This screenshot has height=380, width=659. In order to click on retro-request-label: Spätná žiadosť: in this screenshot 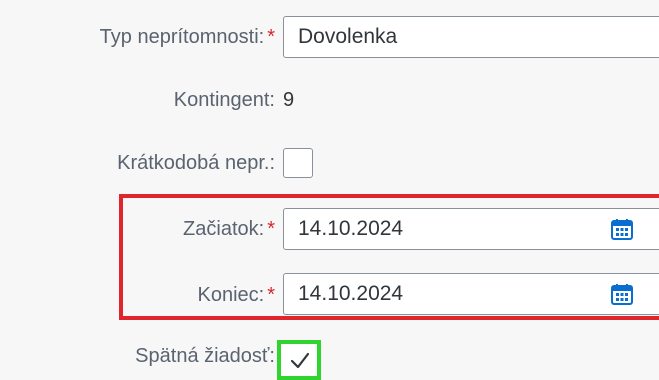, I will do `click(205, 356)`.